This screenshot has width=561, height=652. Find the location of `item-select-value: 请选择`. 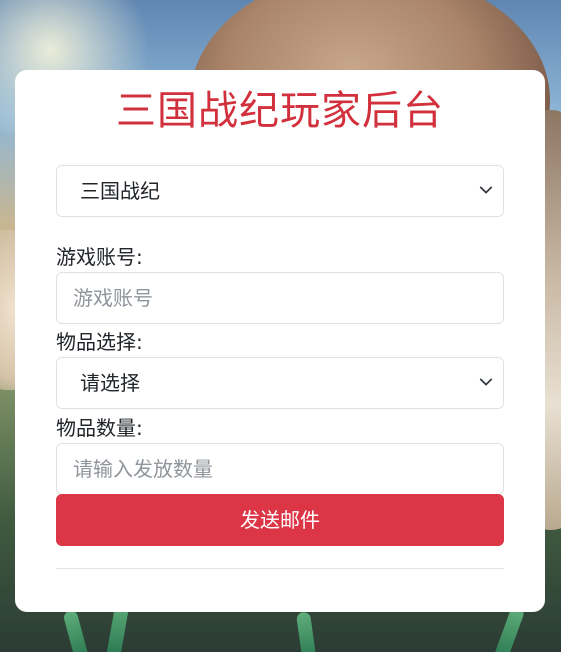

item-select-value: 请选择 is located at coordinates (110, 383).